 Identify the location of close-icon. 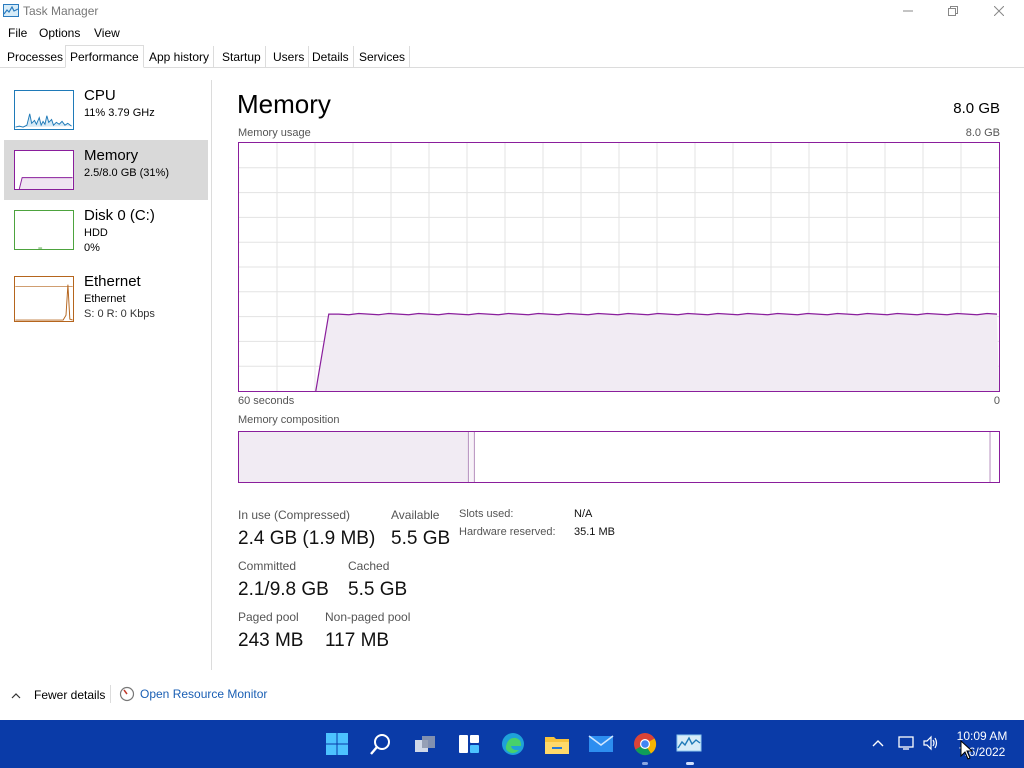
(999, 11).